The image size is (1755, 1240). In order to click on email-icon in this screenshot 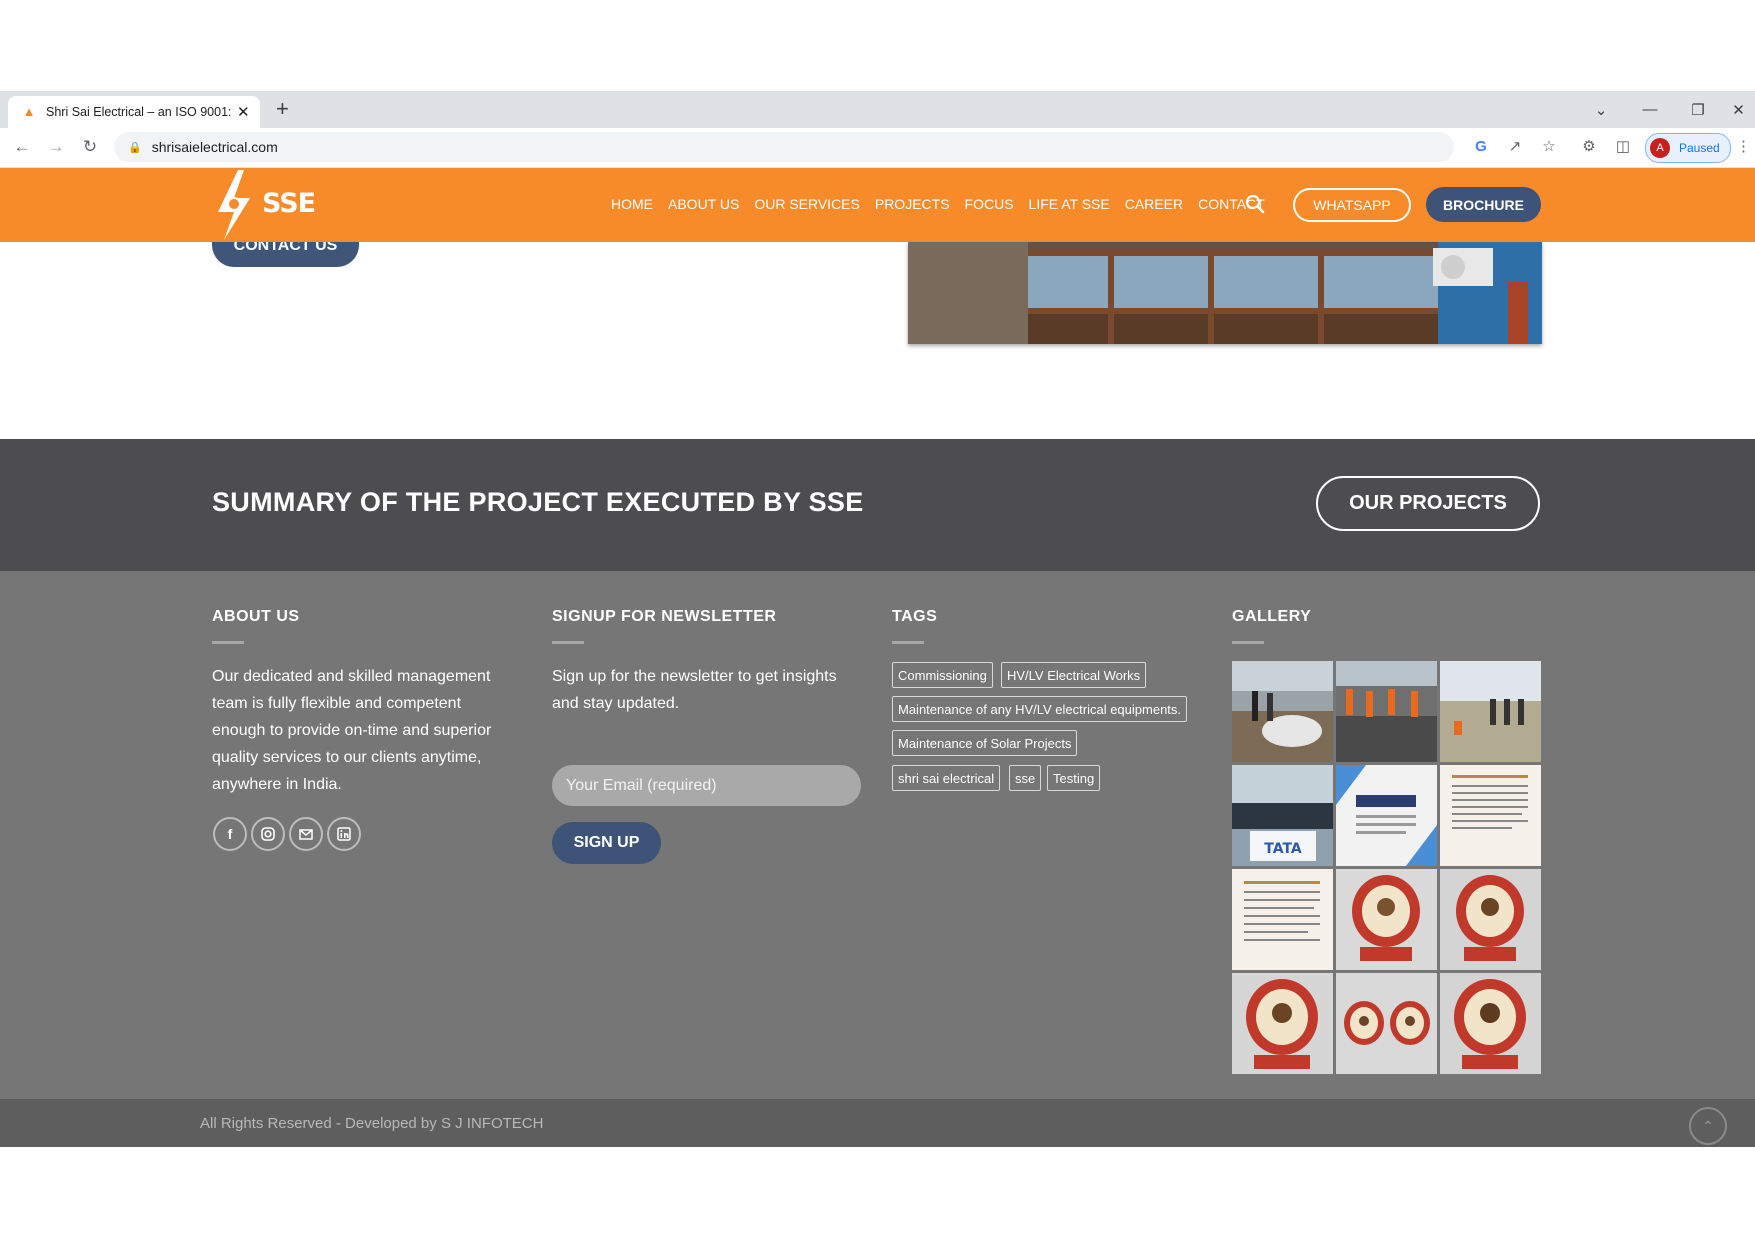, I will do `click(306, 834)`.